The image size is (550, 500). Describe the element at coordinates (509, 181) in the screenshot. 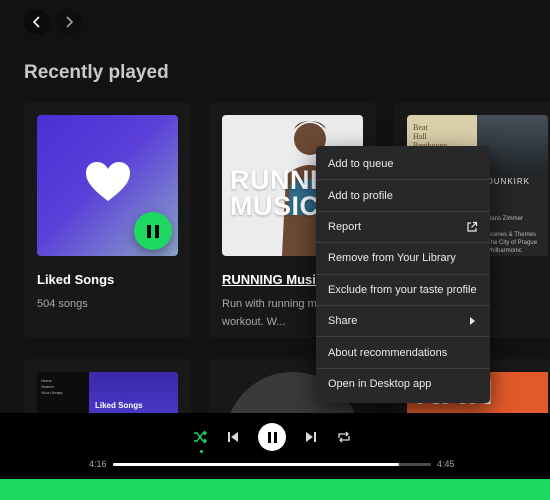

I see `cover-text: DUNKIRK` at that location.